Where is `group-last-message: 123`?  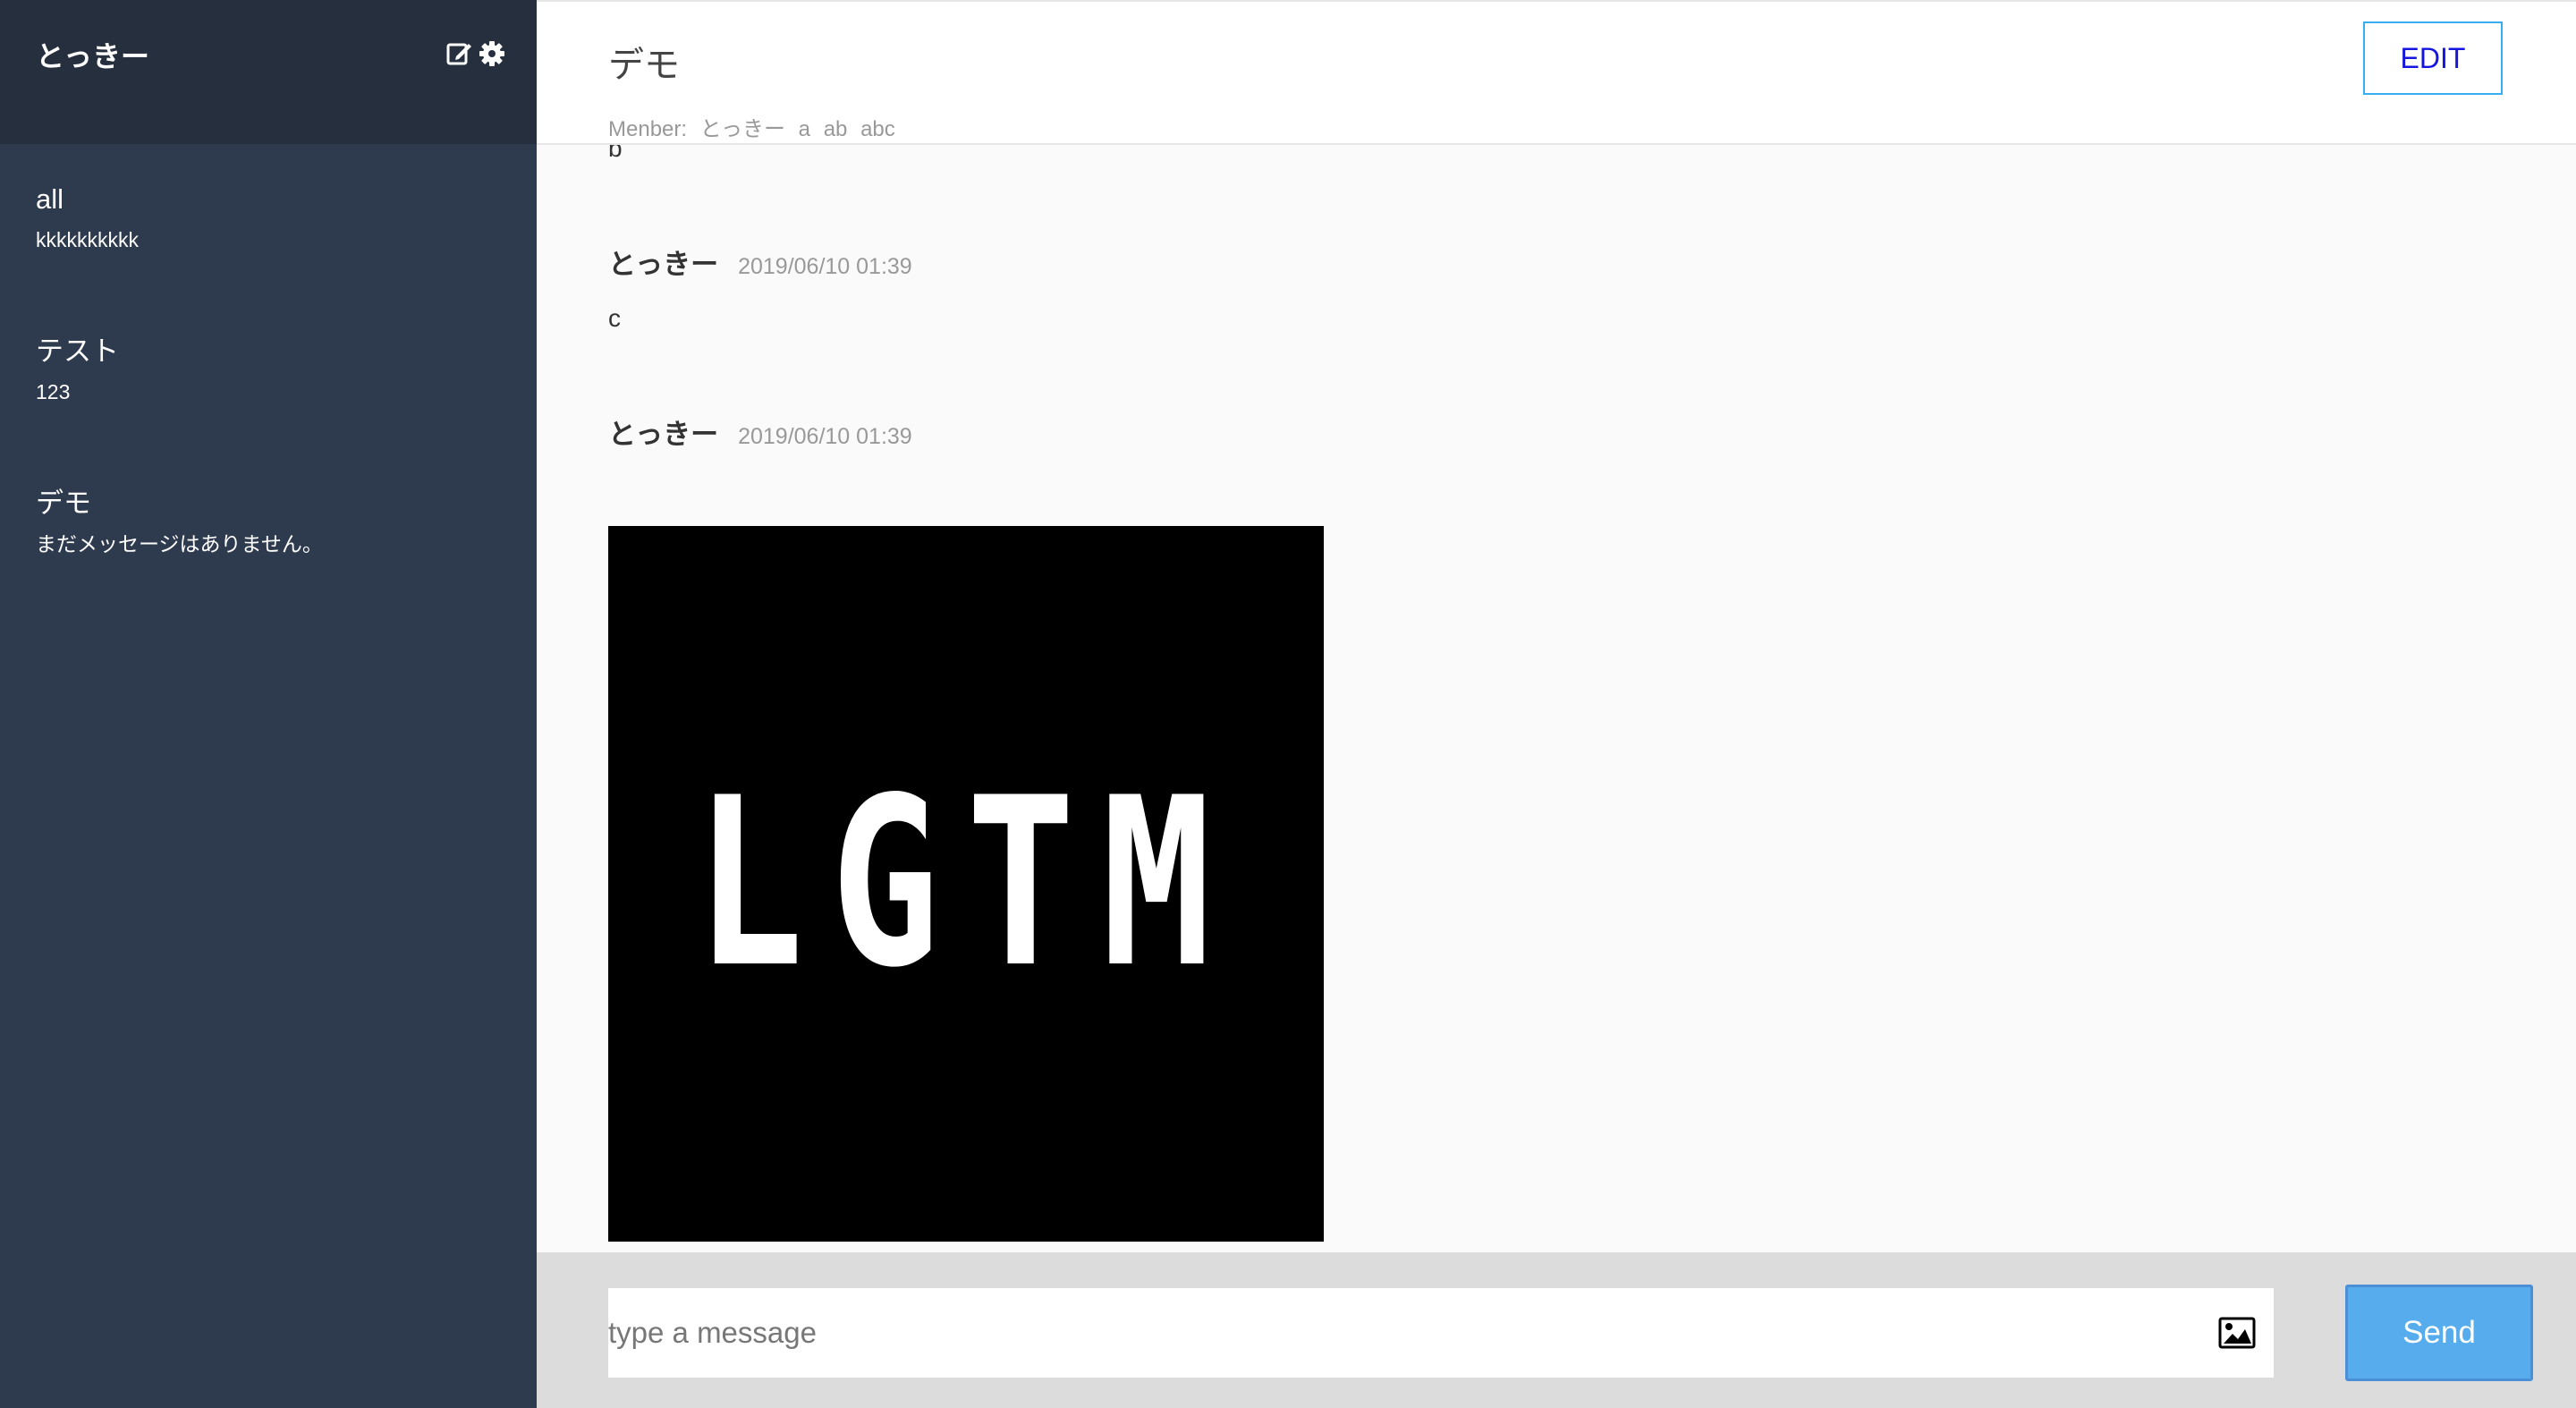 group-last-message: 123 is located at coordinates (53, 391).